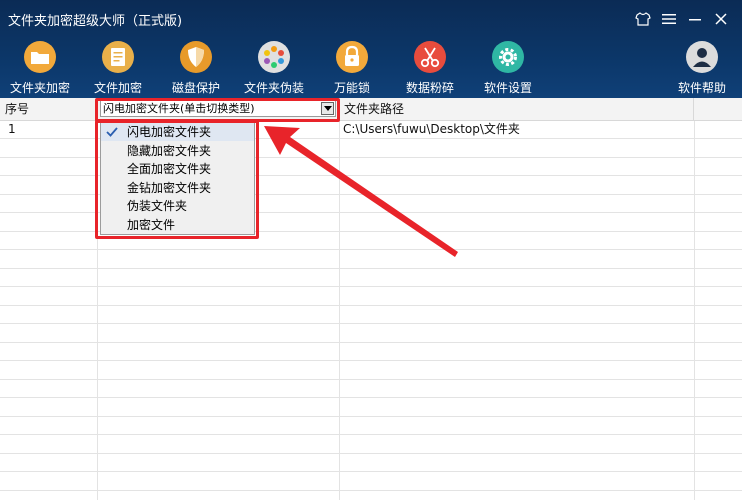 This screenshot has height=500, width=742. What do you see at coordinates (702, 57) in the screenshot?
I see `user-help-icon` at bounding box center [702, 57].